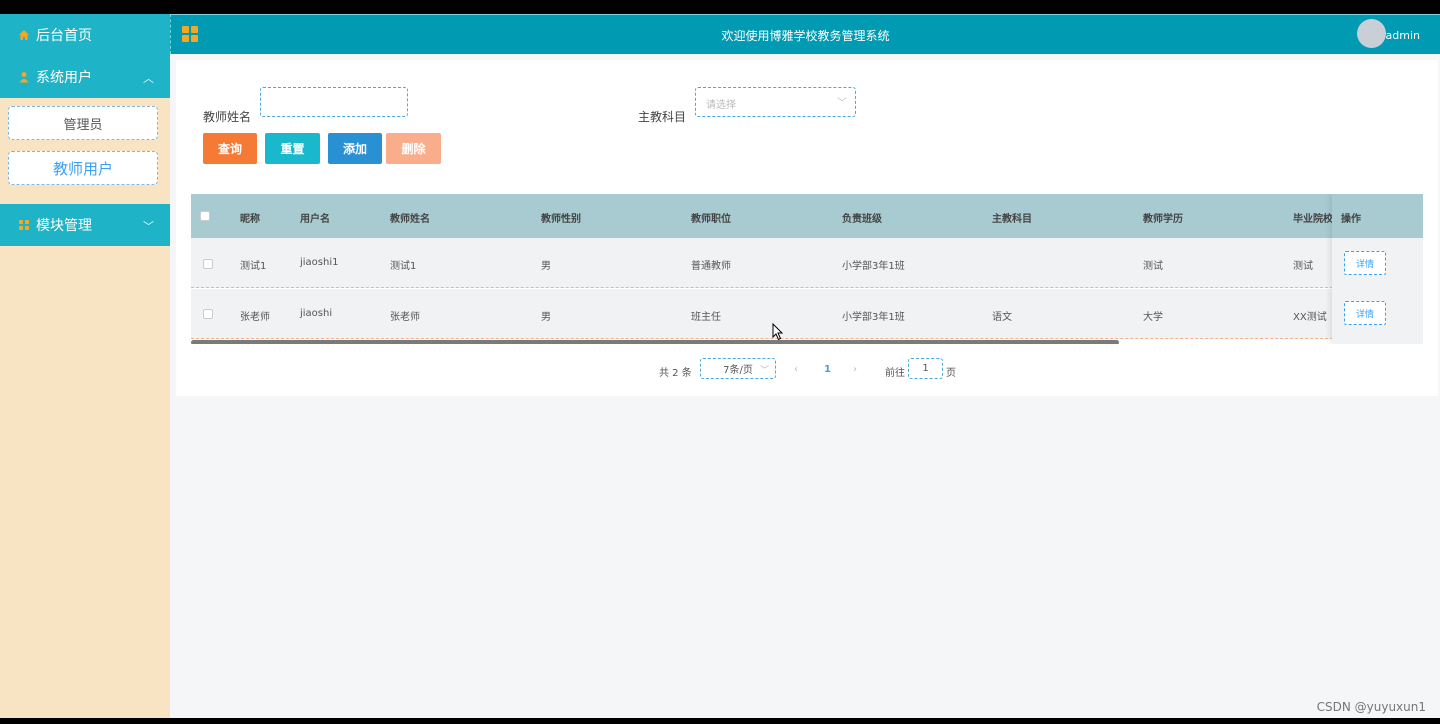 This screenshot has height=724, width=1440. I want to click on select-all-checkbox, so click(205, 216).